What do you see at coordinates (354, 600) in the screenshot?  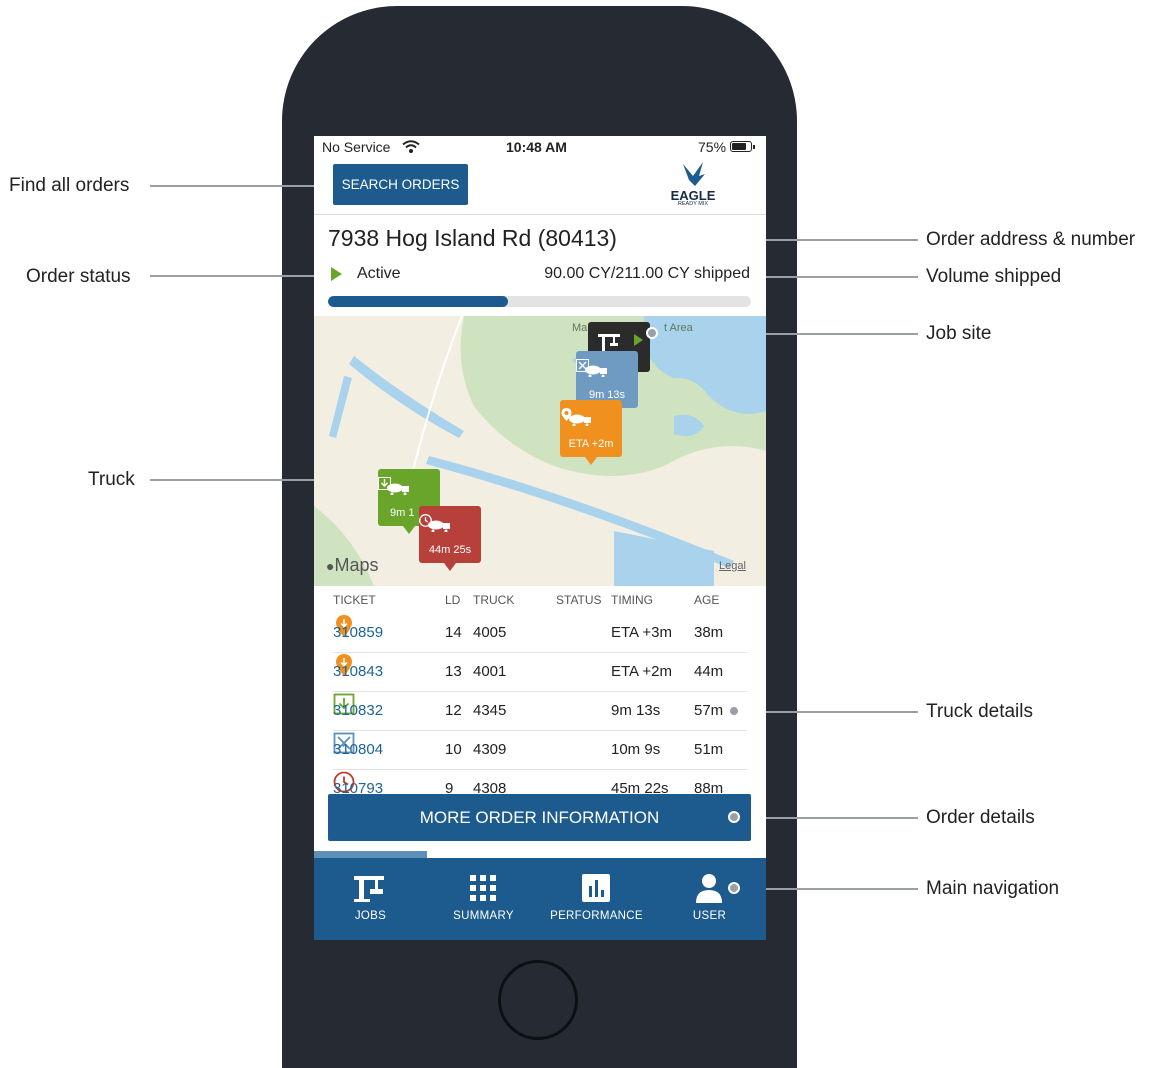 I see `col-ticket: TICKET` at bounding box center [354, 600].